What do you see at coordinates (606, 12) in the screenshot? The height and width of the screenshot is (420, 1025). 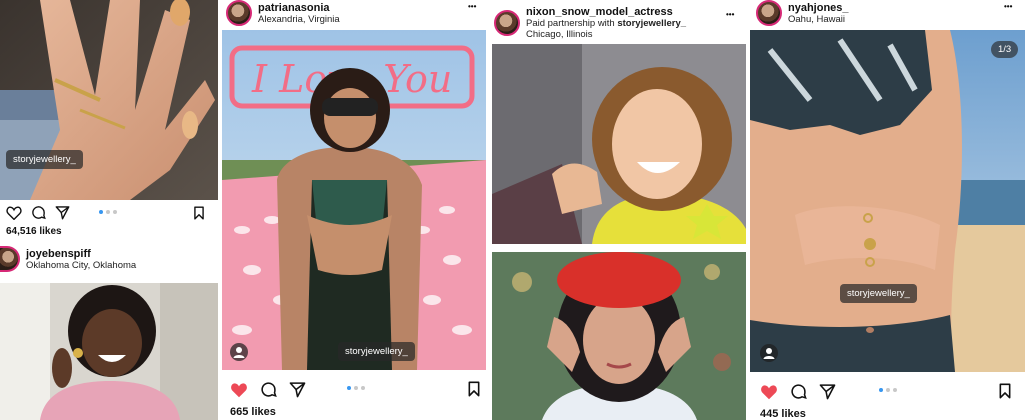 I see `username: nixon_snow_model_actress` at bounding box center [606, 12].